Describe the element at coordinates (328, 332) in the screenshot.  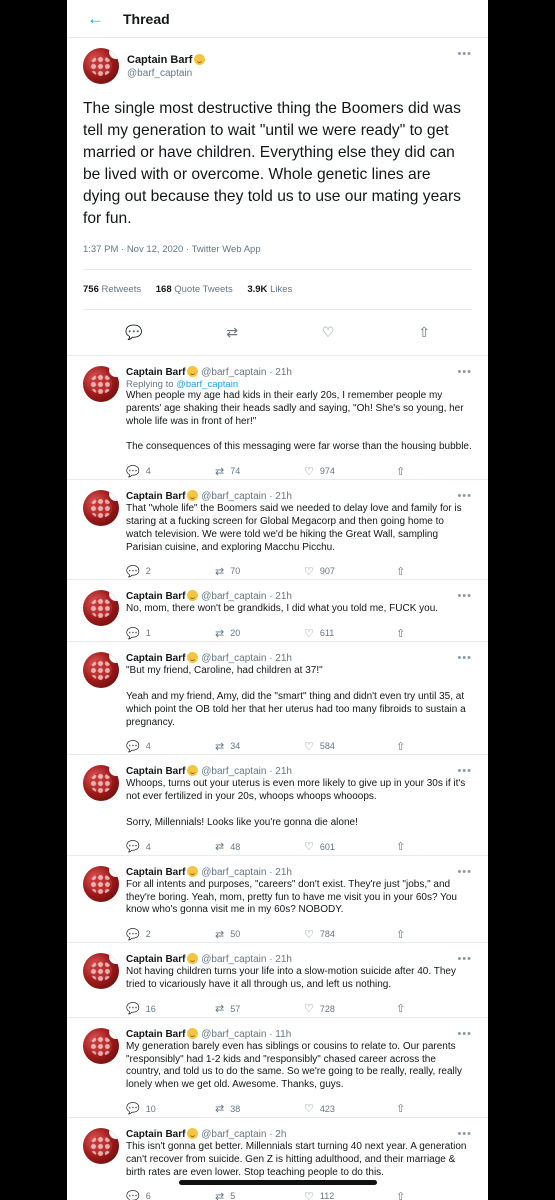
I see `heart-icon: ♡` at that location.